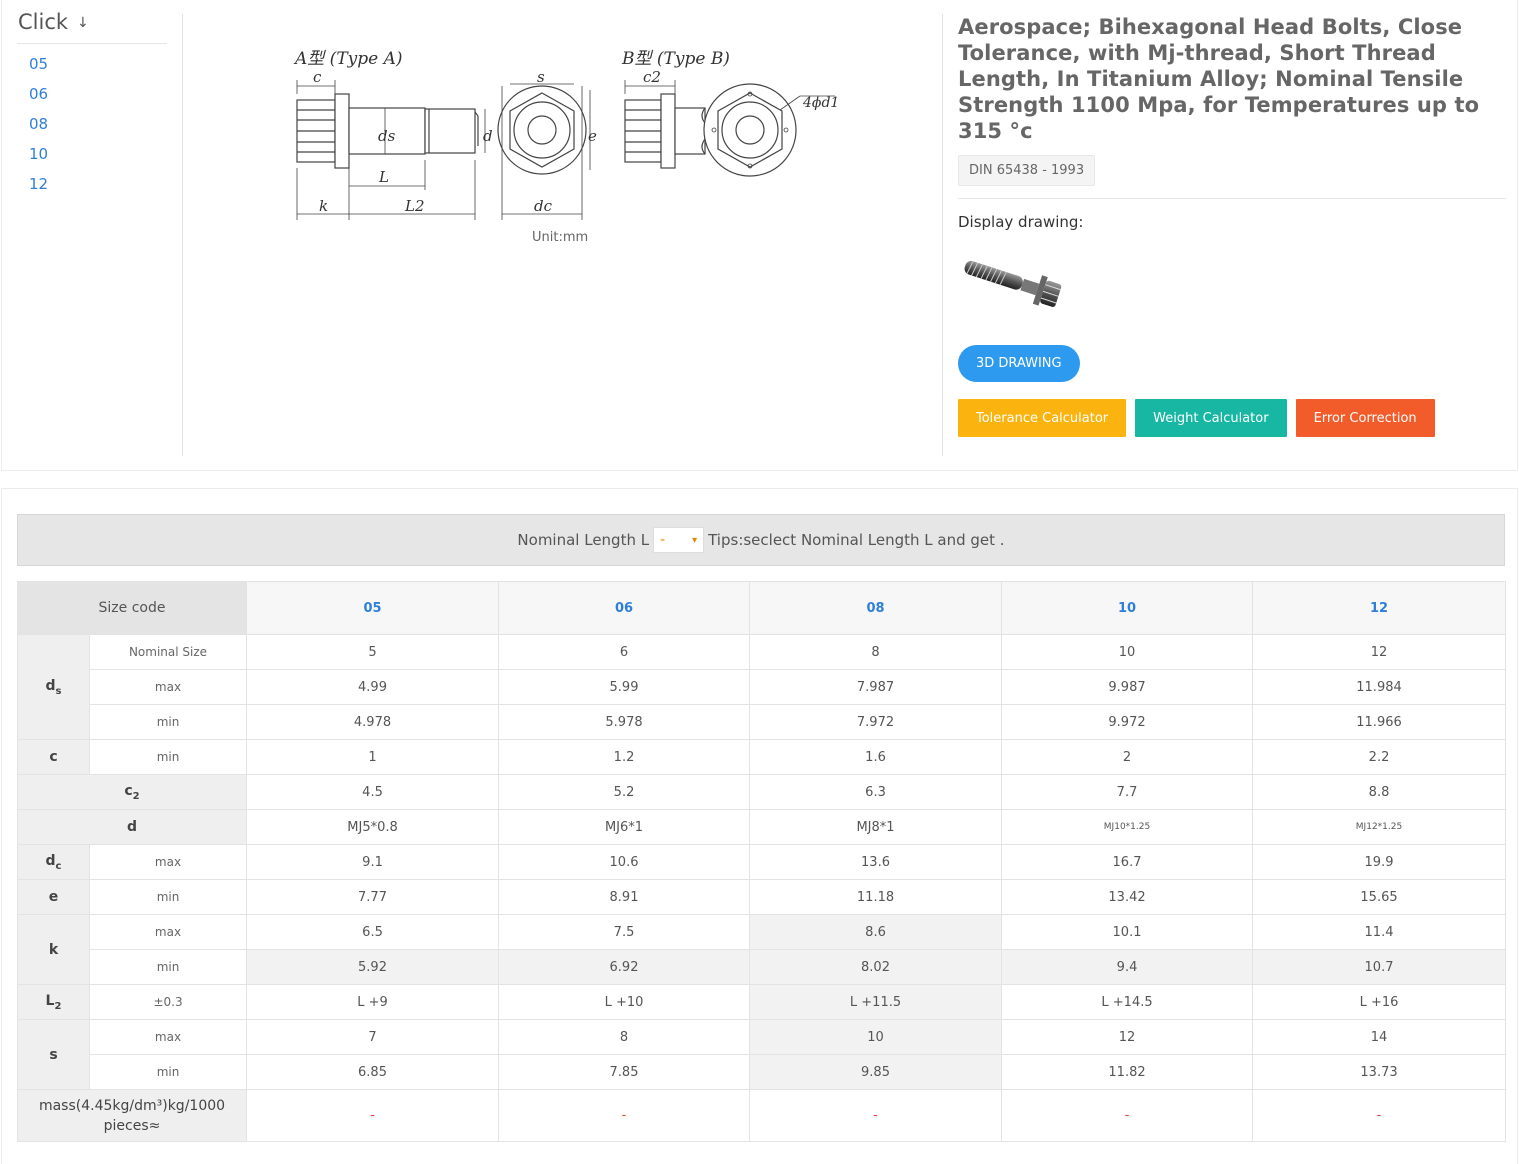 The image size is (1519, 1164). Describe the element at coordinates (624, 827) in the screenshot. I see `table-cell: MJ6*1` at that location.